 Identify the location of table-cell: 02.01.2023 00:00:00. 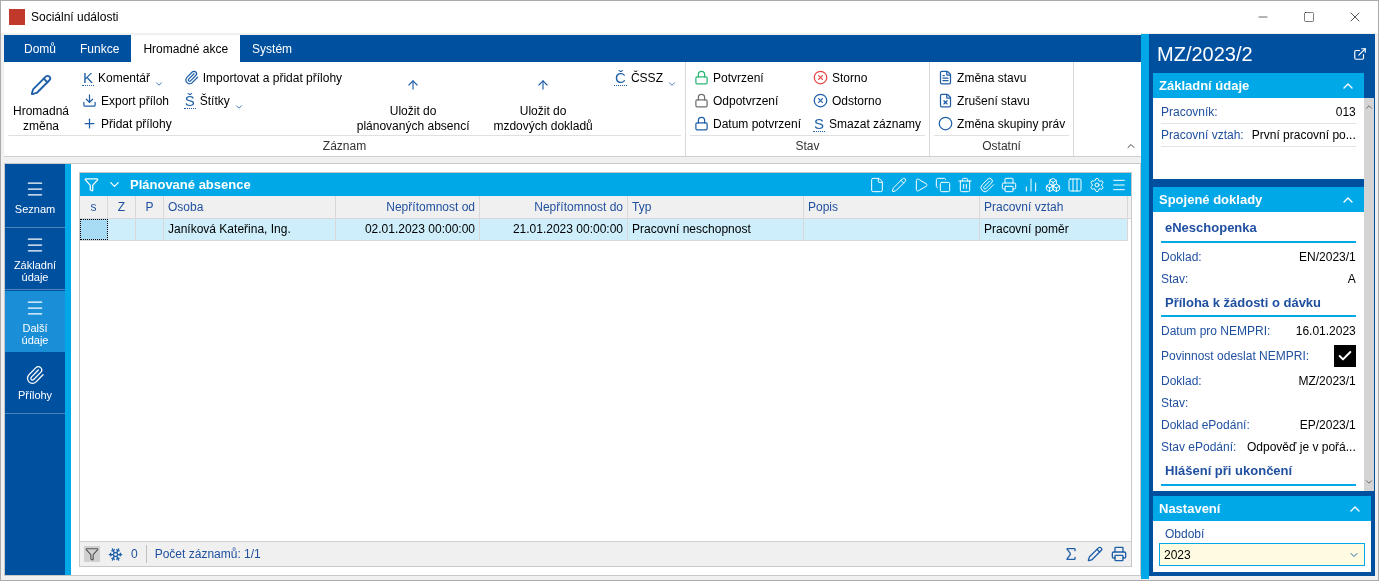
(408, 229).